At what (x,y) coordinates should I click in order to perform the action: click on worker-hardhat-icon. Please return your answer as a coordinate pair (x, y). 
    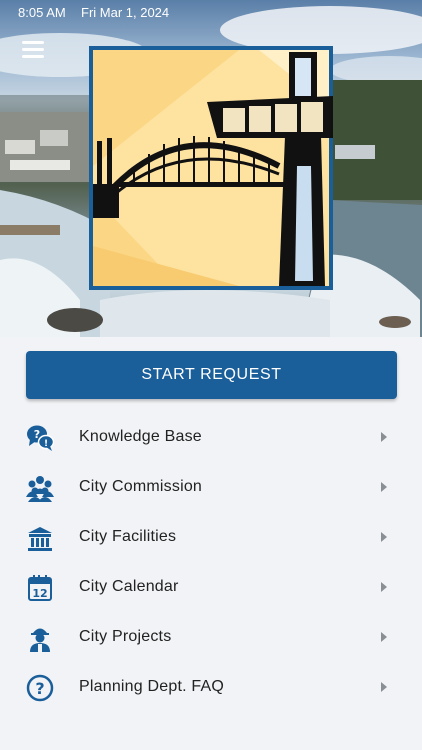
    Looking at the image, I should click on (40, 640).